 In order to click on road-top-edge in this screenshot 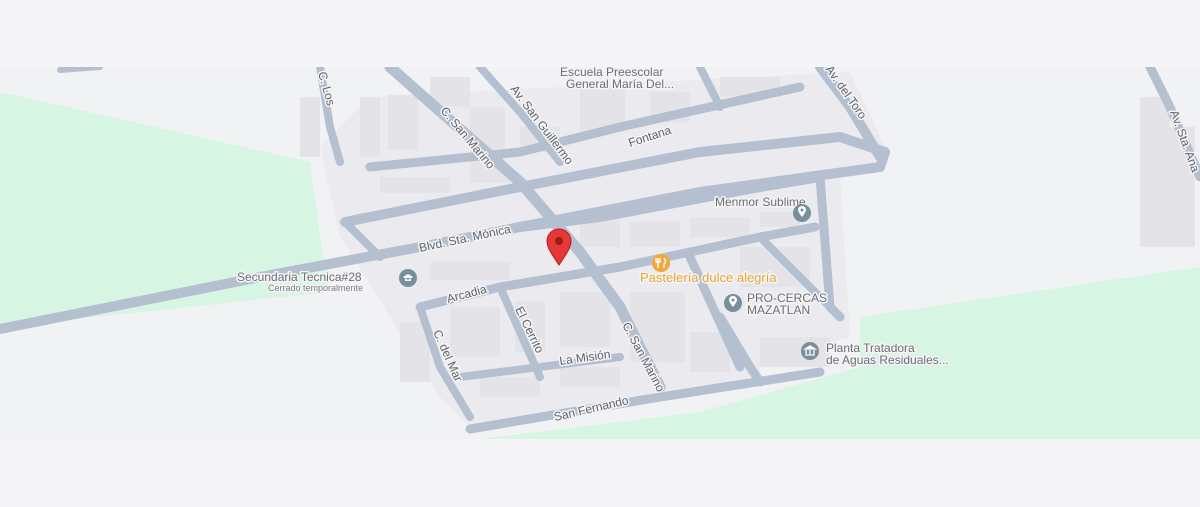, I will do `click(80, 70)`.